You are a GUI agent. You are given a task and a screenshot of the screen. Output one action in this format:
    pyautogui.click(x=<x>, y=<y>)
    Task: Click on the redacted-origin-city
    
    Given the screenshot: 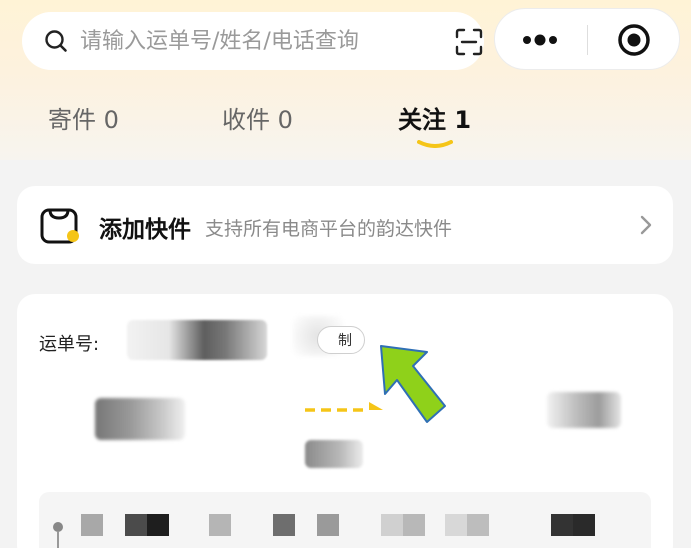 What is the action you would take?
    pyautogui.click(x=140, y=419)
    